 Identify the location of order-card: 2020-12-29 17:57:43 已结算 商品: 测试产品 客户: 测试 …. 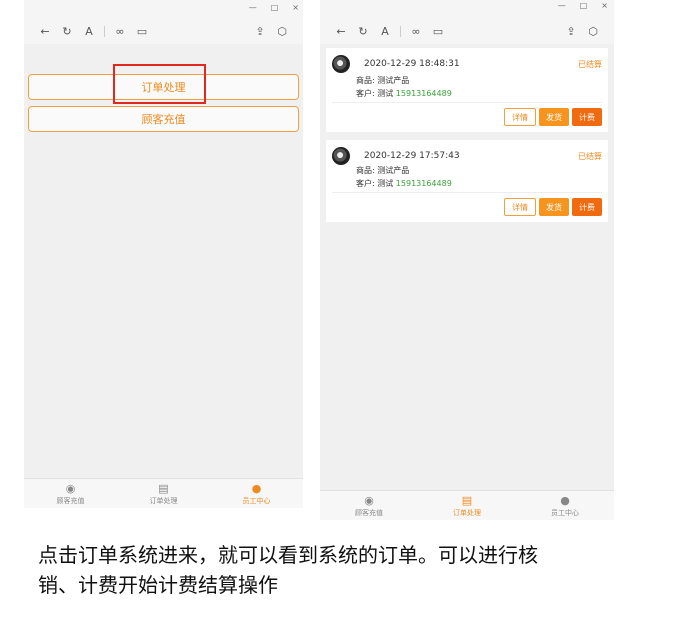
(467, 181).